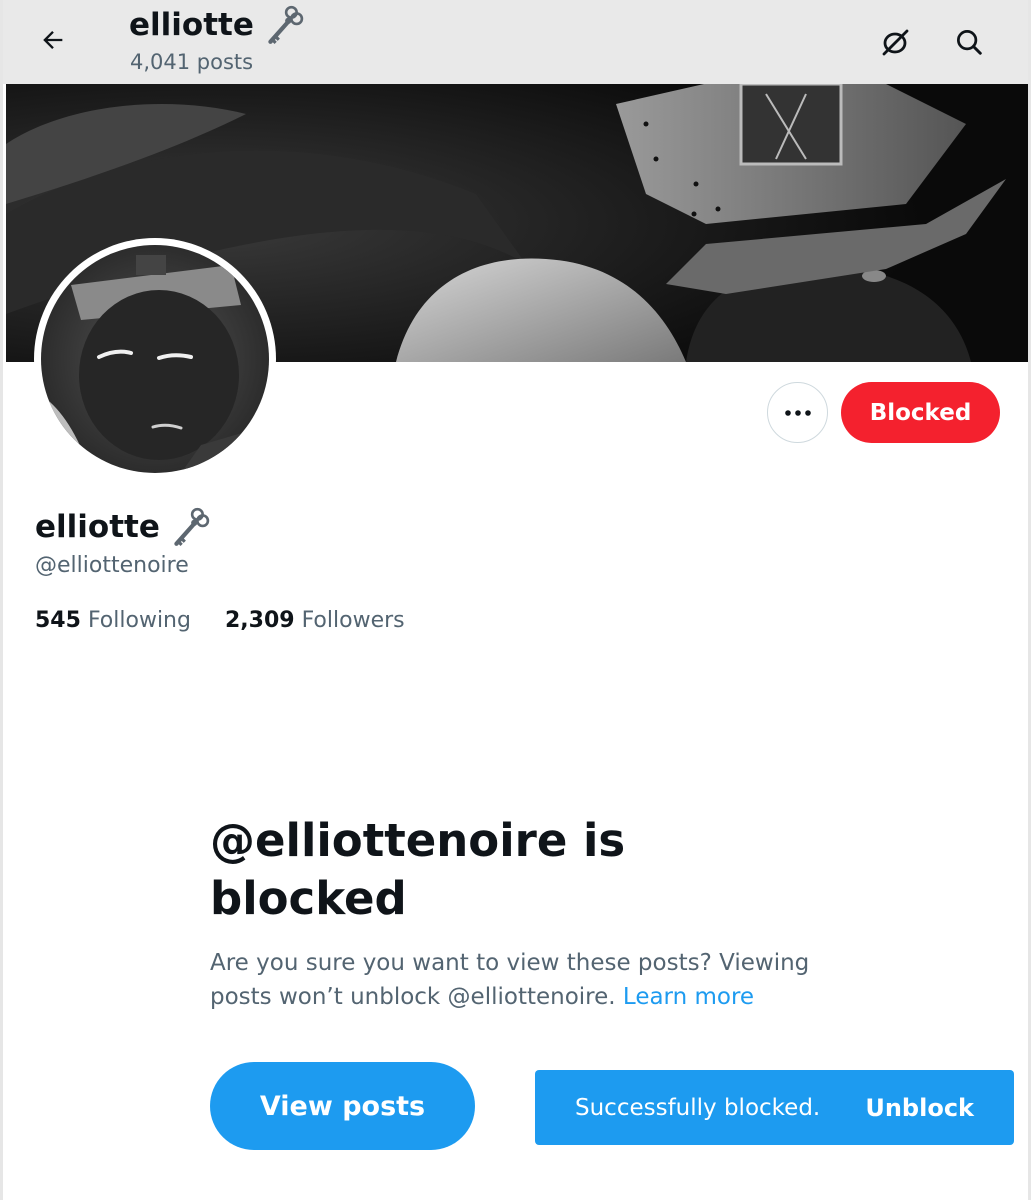  Describe the element at coordinates (688, 997) in the screenshot. I see `learn-more-link: Learn more` at that location.